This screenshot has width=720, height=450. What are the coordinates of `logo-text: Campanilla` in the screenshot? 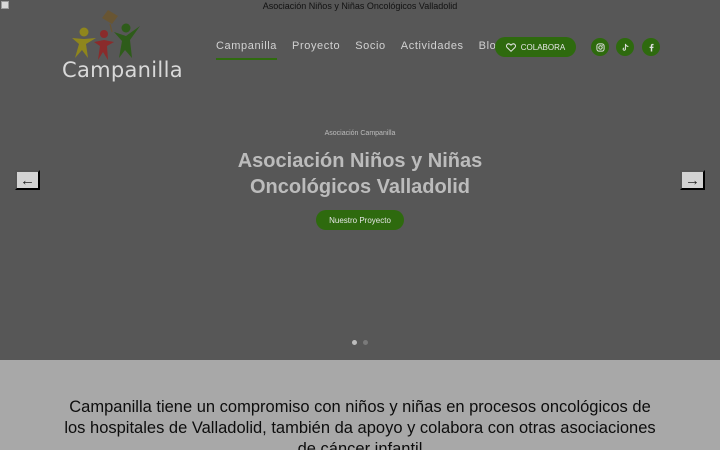 It's located at (122, 70).